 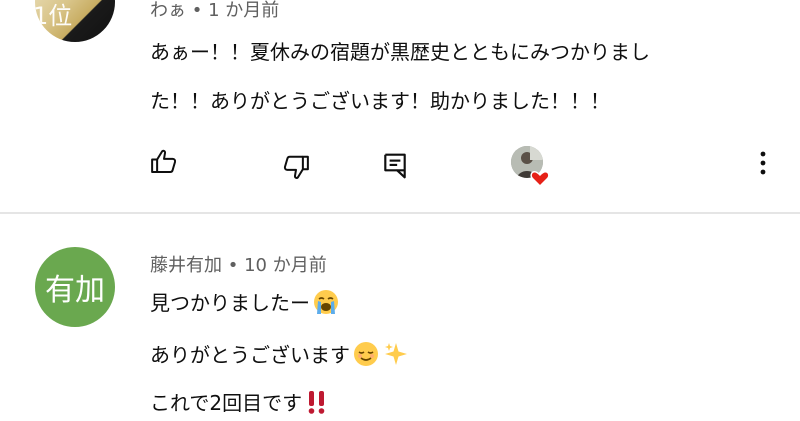 What do you see at coordinates (296, 168) in the screenshot?
I see `dislike-icon` at bounding box center [296, 168].